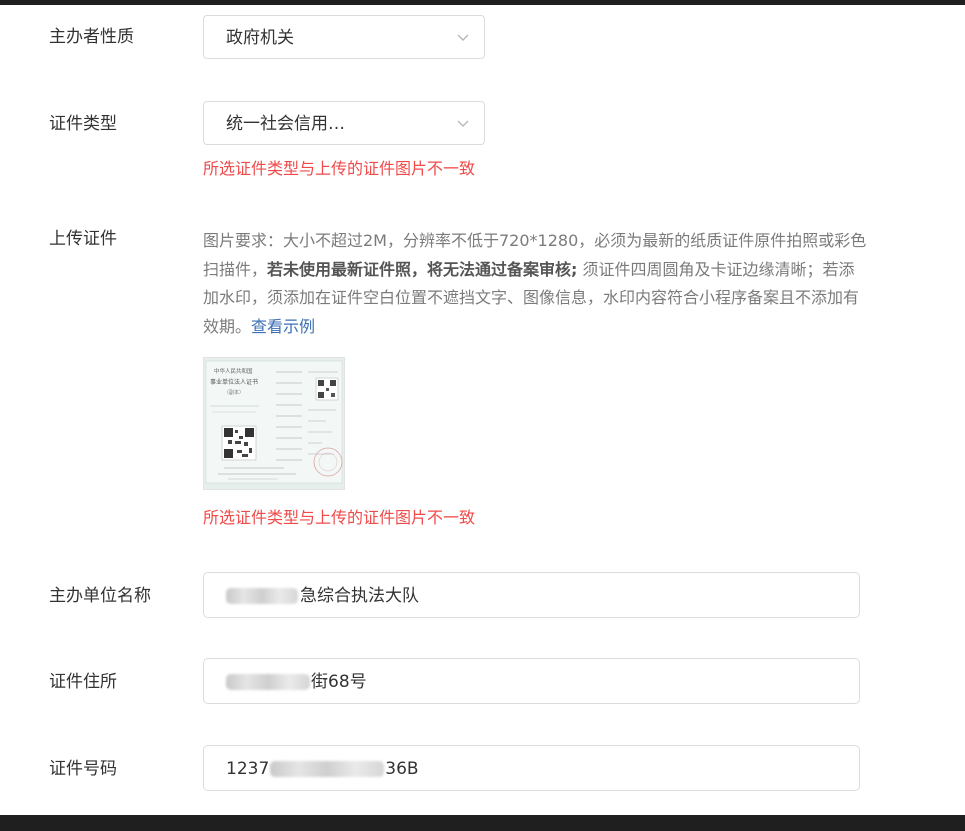 The image size is (965, 831). Describe the element at coordinates (422, 269) in the screenshot. I see `requirements-bold-warning: 若未使用最新证件照，将无法通过备案审核;` at that location.